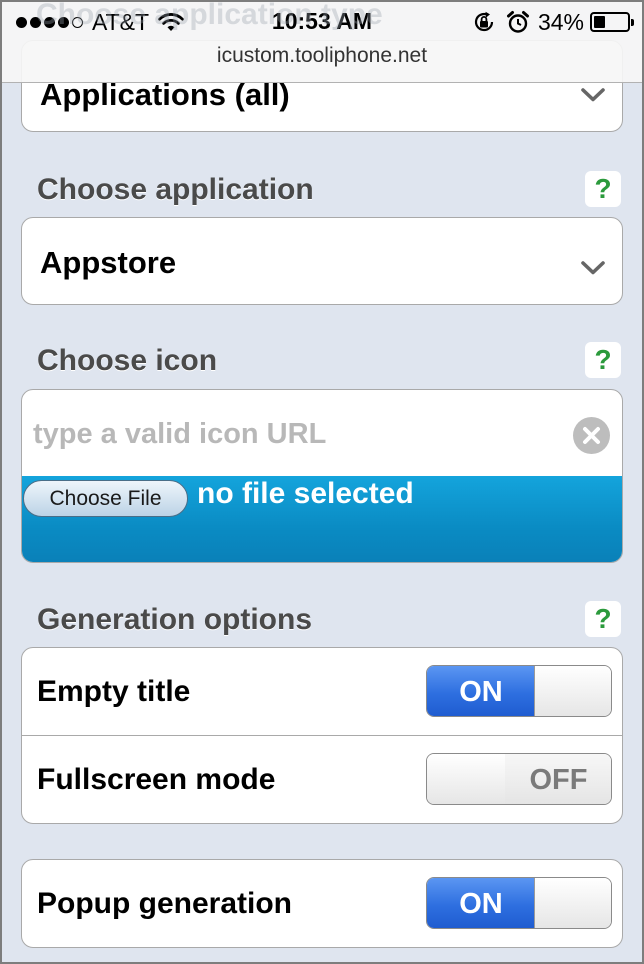 The height and width of the screenshot is (964, 644). I want to click on url-text: icustom.tooliphone.net, so click(322, 55).